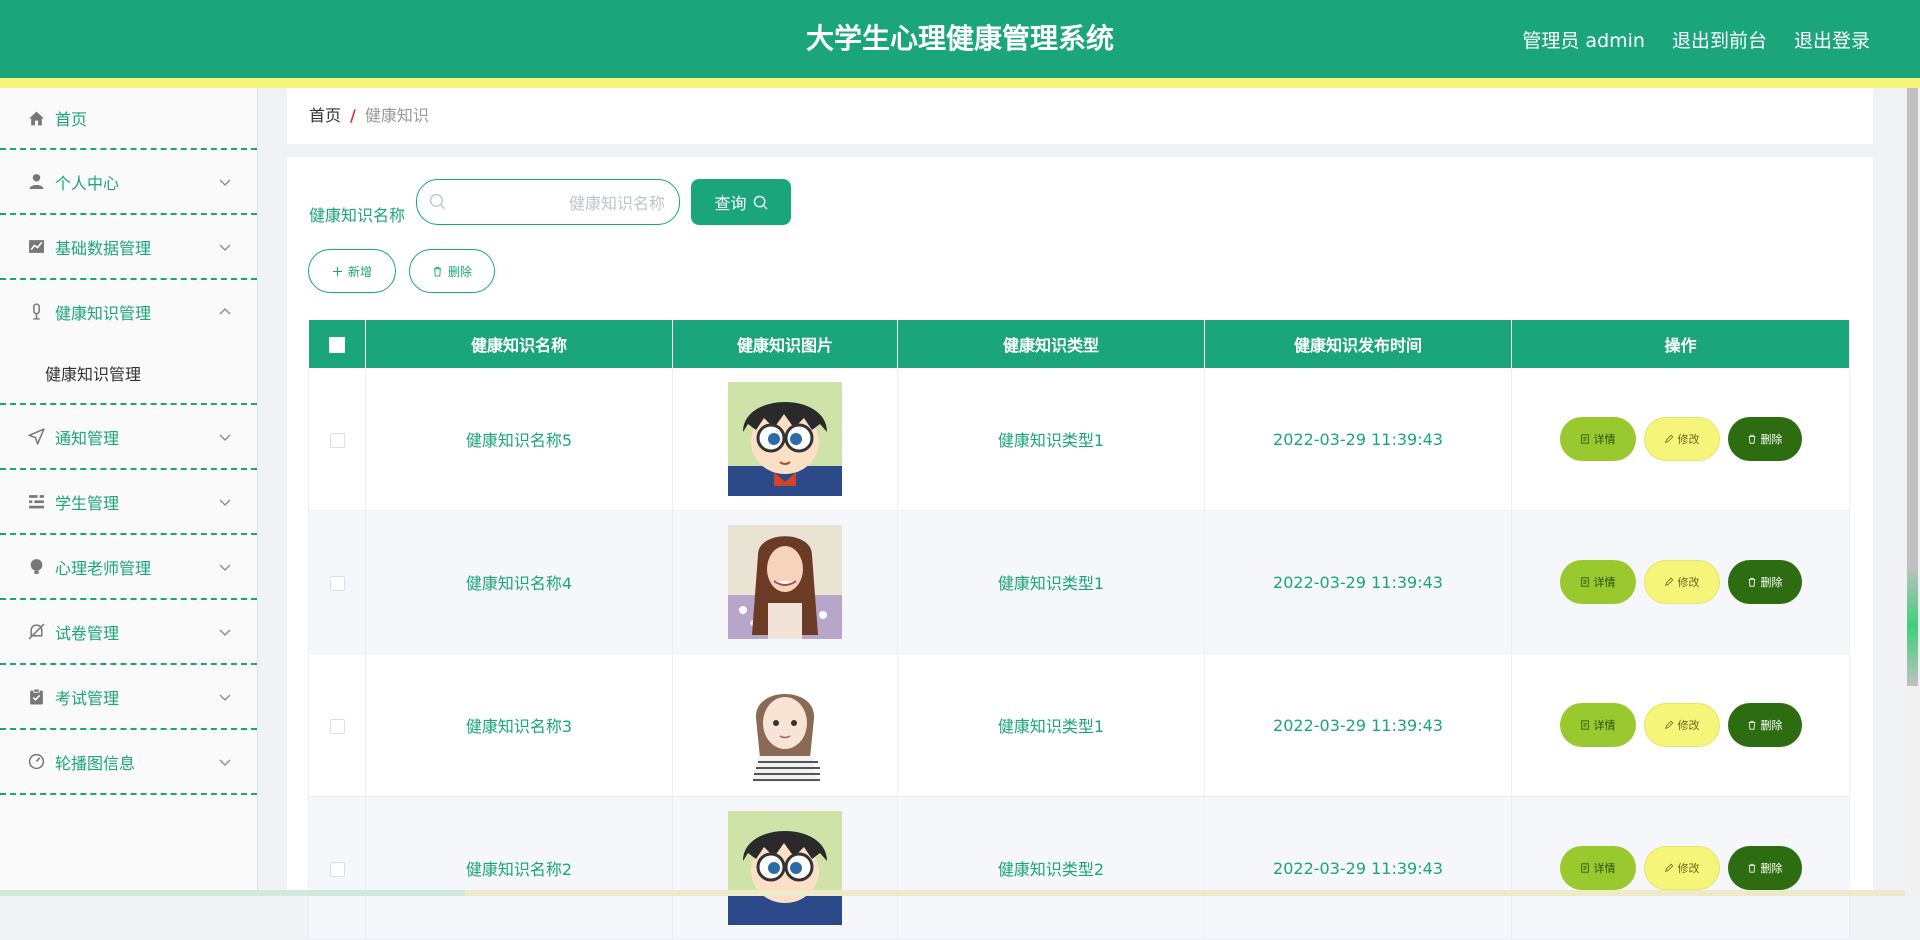 This screenshot has width=1920, height=940. I want to click on cartoon-girl-sketch-thumbnail, so click(785, 725).